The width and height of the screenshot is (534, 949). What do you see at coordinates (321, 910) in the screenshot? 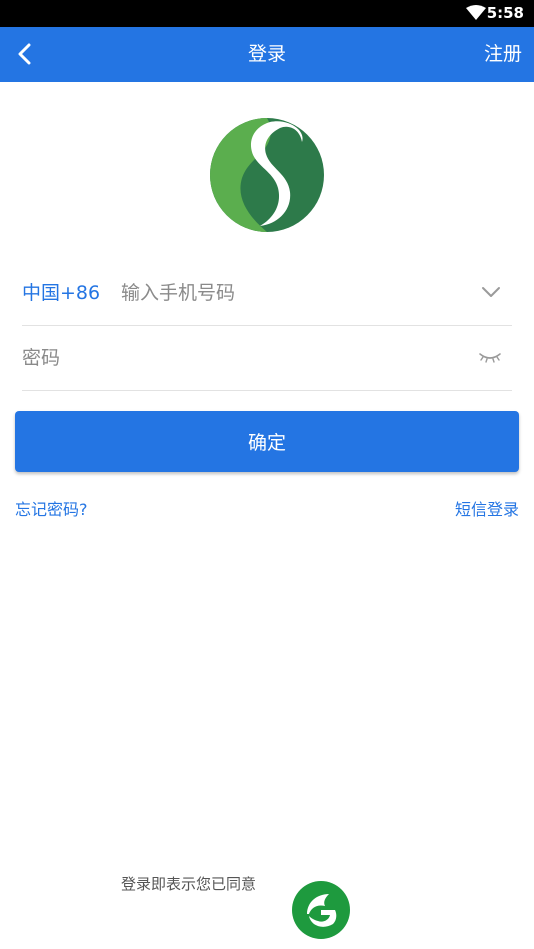
I see `brand-leaf-icon` at bounding box center [321, 910].